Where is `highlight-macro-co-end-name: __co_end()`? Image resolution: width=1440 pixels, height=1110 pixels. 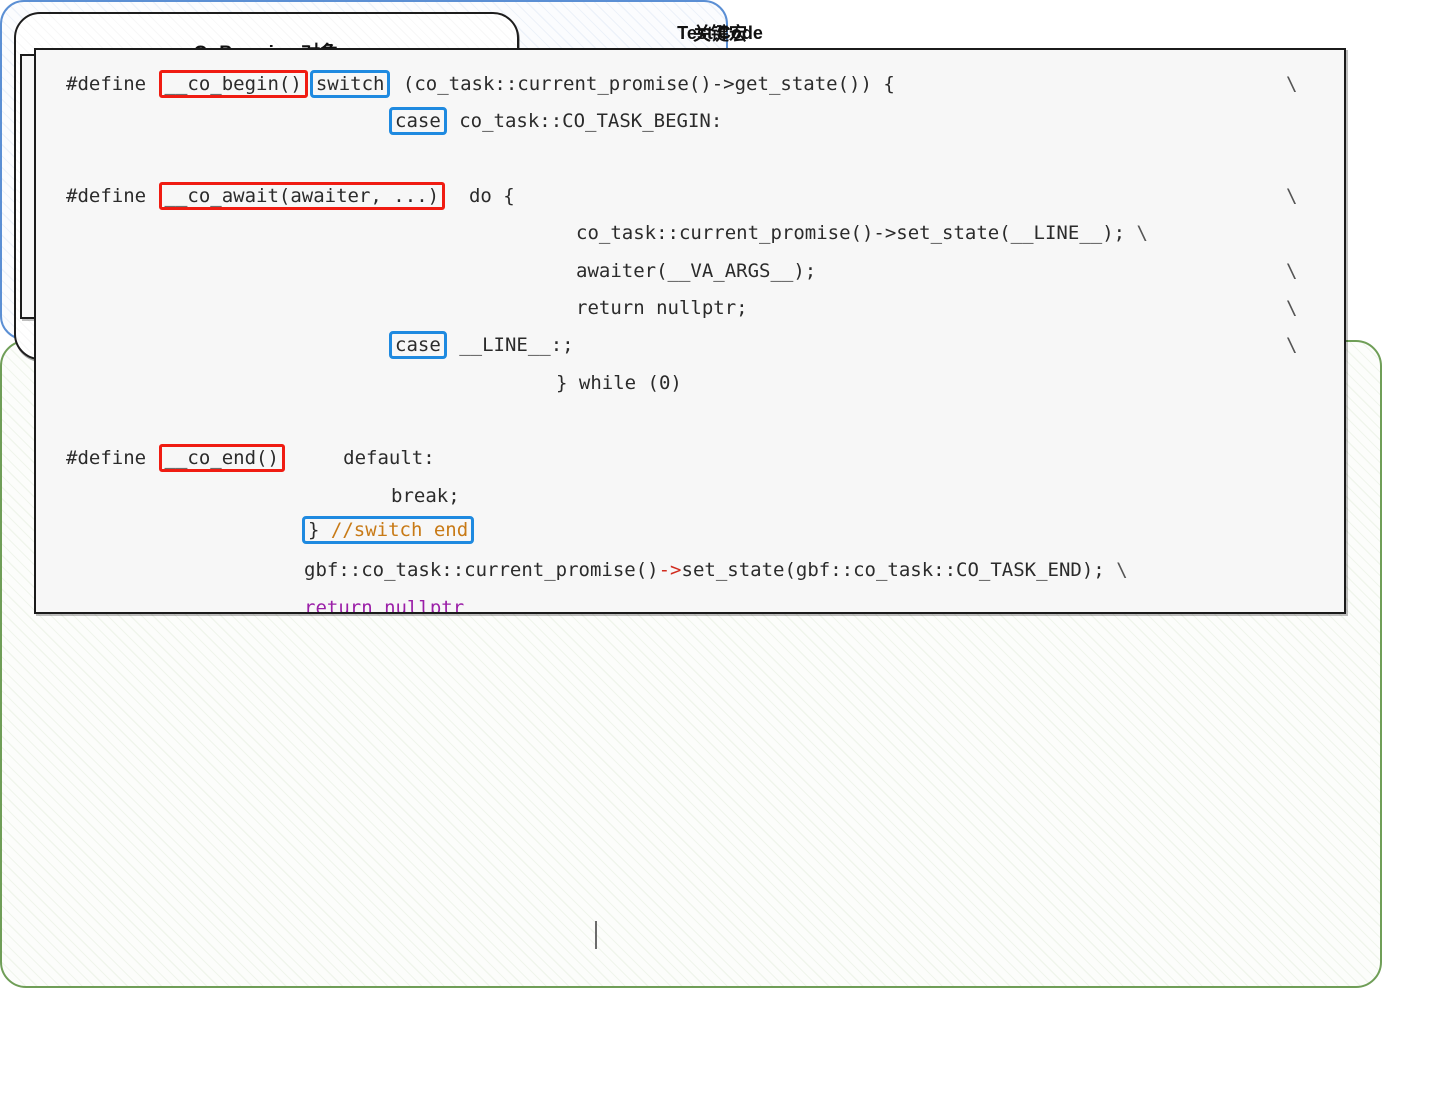
highlight-macro-co-end-name: __co_end() is located at coordinates (221, 458).